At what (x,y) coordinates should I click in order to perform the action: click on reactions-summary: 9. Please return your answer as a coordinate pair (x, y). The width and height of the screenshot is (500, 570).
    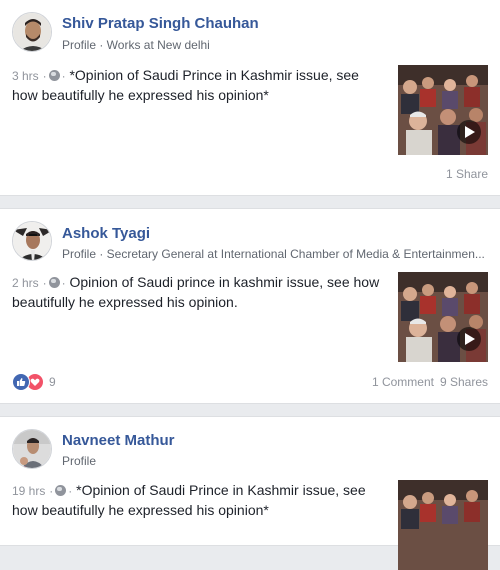
    Looking at the image, I should click on (34, 382).